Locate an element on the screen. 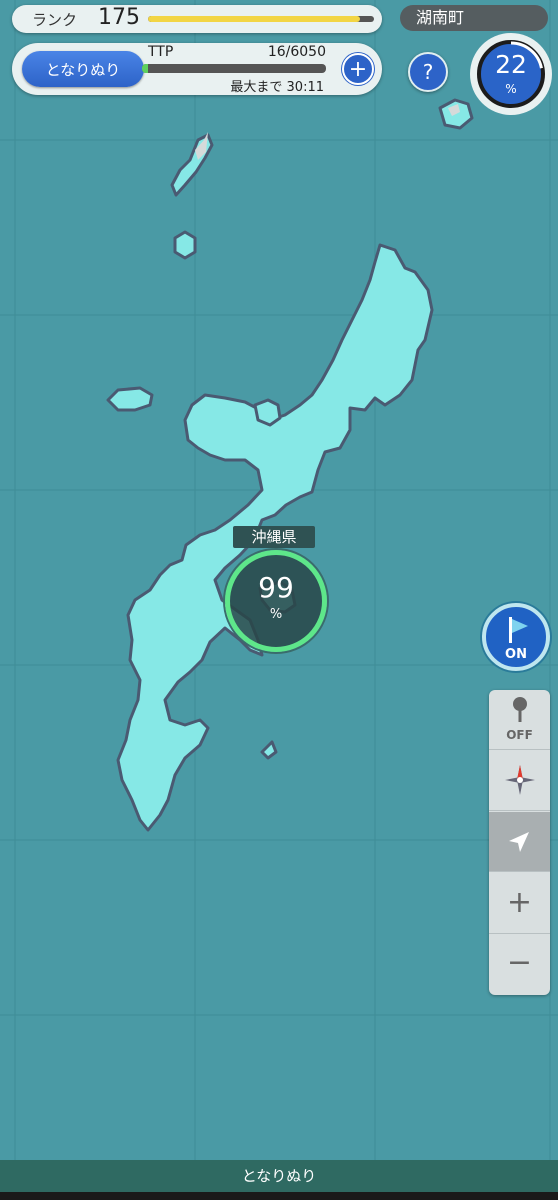 Image resolution: width=558 pixels, height=1200 pixels. mode-button: となりぬり is located at coordinates (83, 69).